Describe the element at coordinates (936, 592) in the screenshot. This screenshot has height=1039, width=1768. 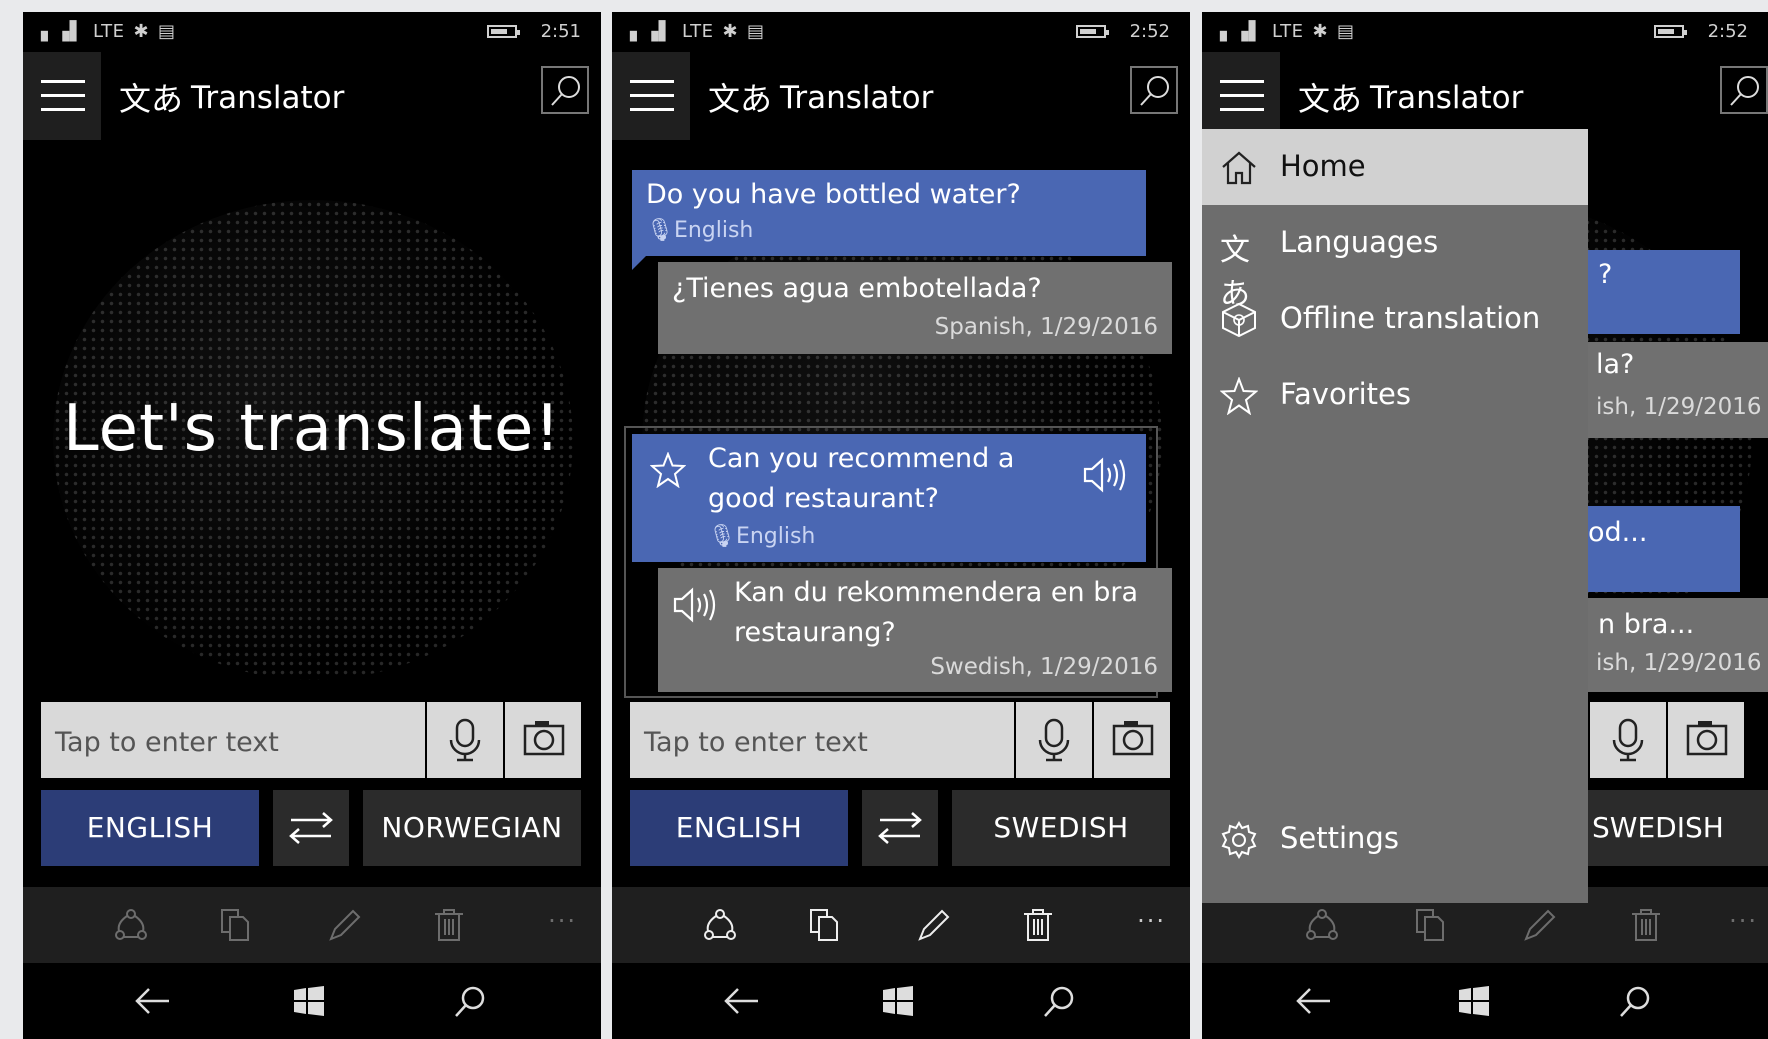
I see `translation-text-line1: Kan du rekommendera en bra` at that location.